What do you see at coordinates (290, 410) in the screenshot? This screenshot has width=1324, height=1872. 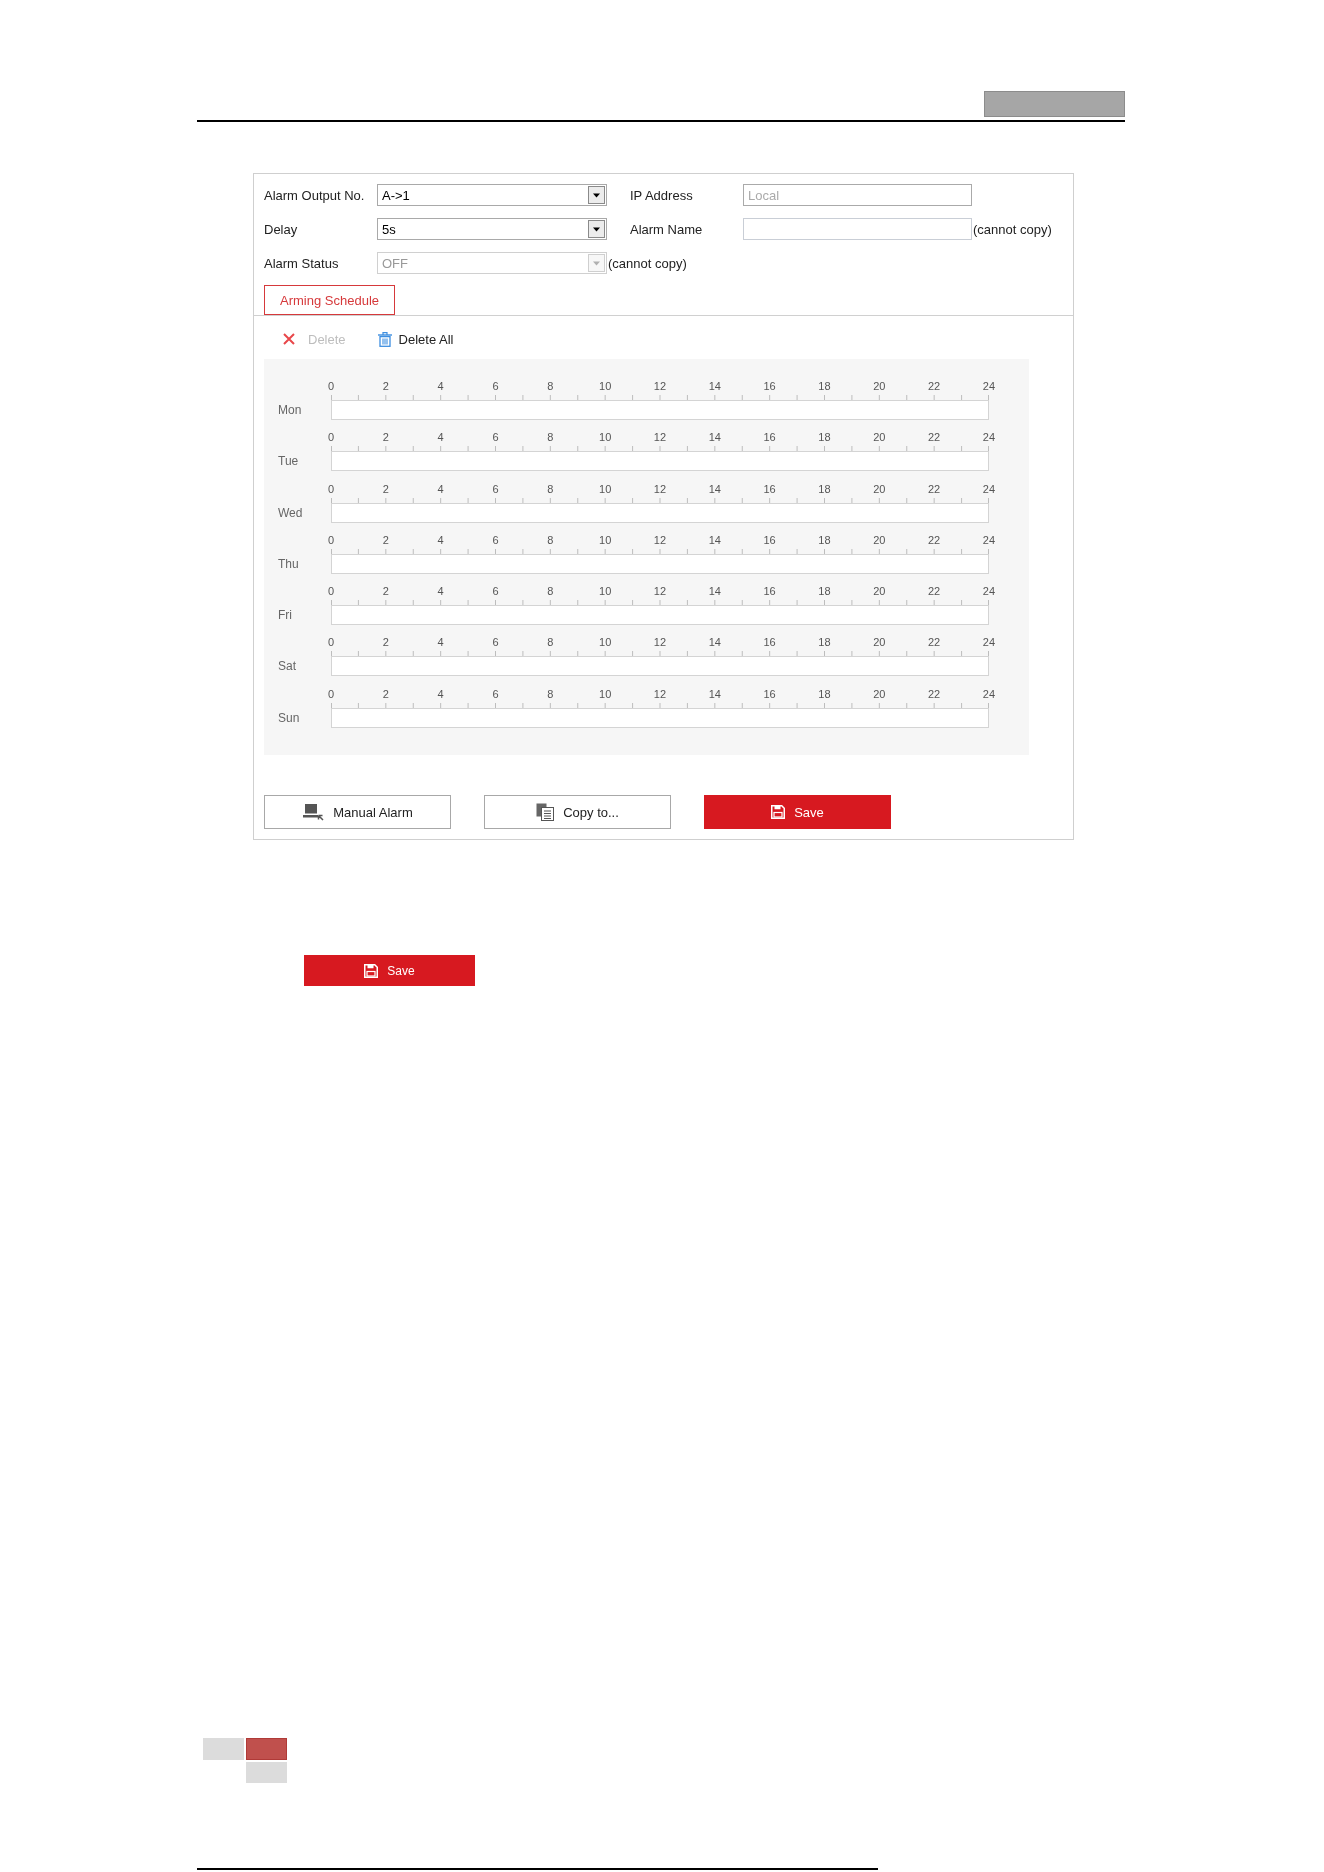 I see `day-label: Mon` at bounding box center [290, 410].